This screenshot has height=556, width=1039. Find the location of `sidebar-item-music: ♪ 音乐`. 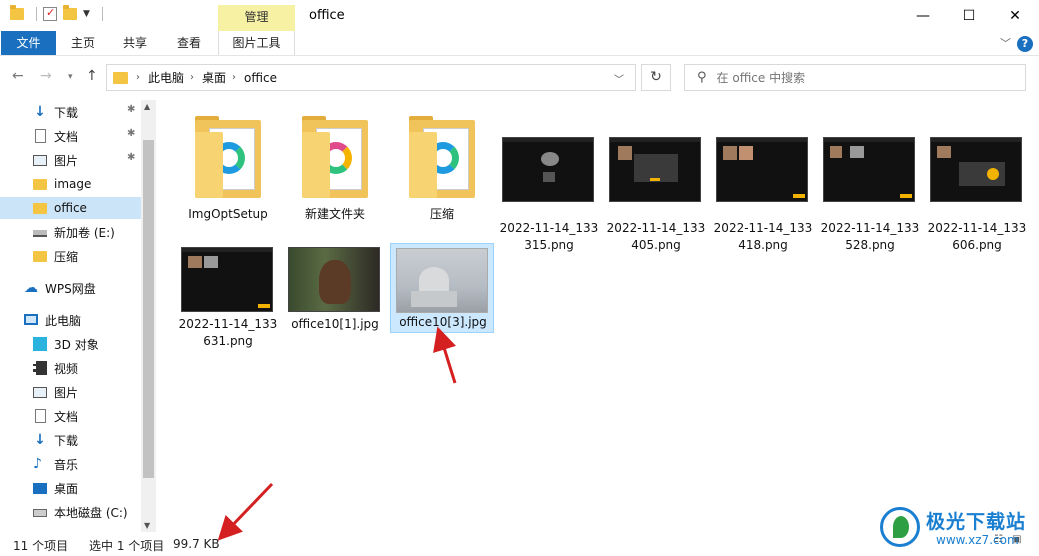

sidebar-item-music: ♪ 音乐 is located at coordinates (70, 464).